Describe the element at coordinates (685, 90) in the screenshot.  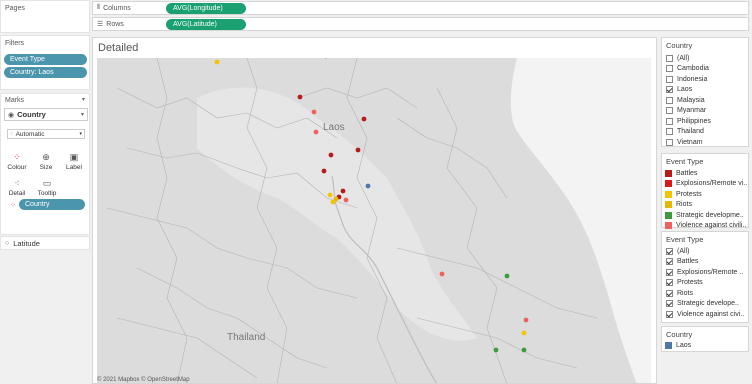
I see `country-filter-item-label: Laos` at that location.